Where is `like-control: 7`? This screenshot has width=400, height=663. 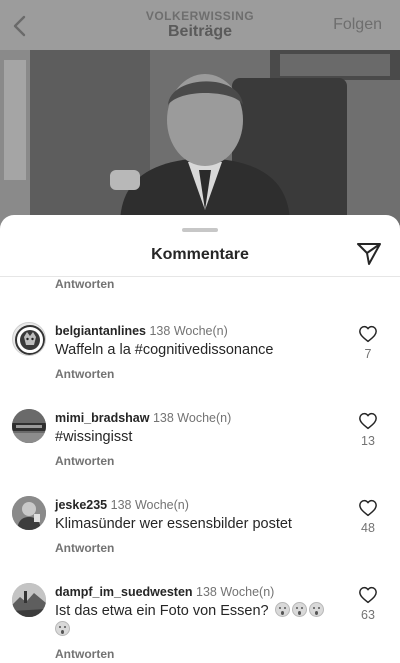
like-control: 7 is located at coordinates (368, 343).